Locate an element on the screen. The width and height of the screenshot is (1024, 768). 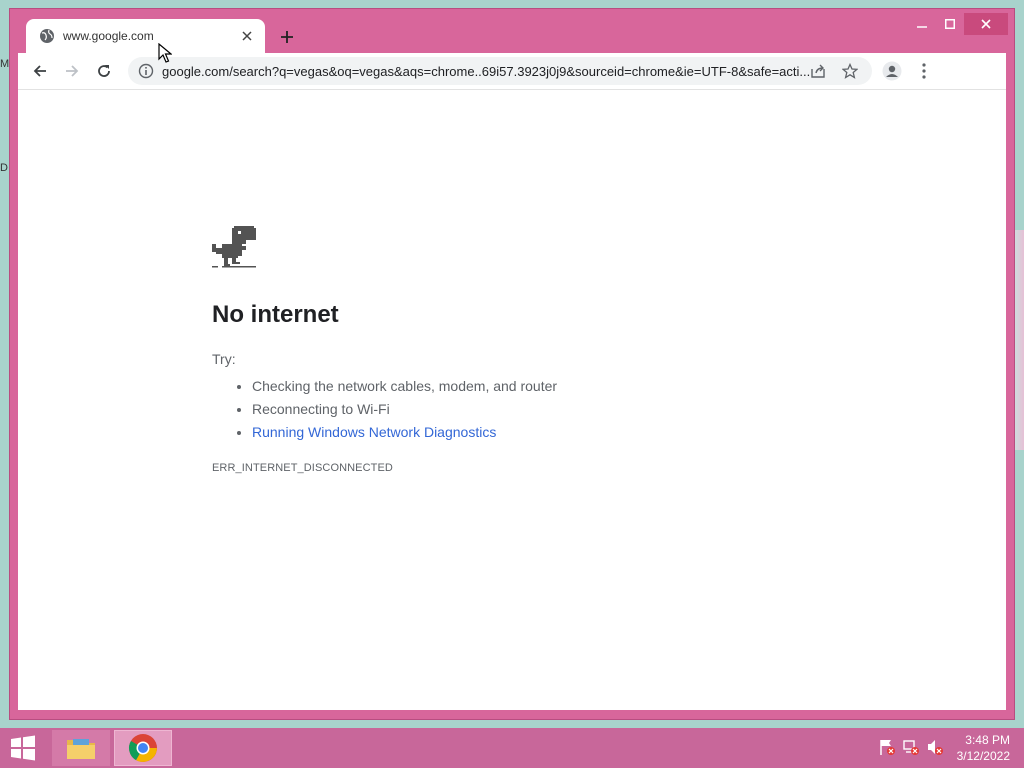
taskbar-file-explorer is located at coordinates (81, 748).